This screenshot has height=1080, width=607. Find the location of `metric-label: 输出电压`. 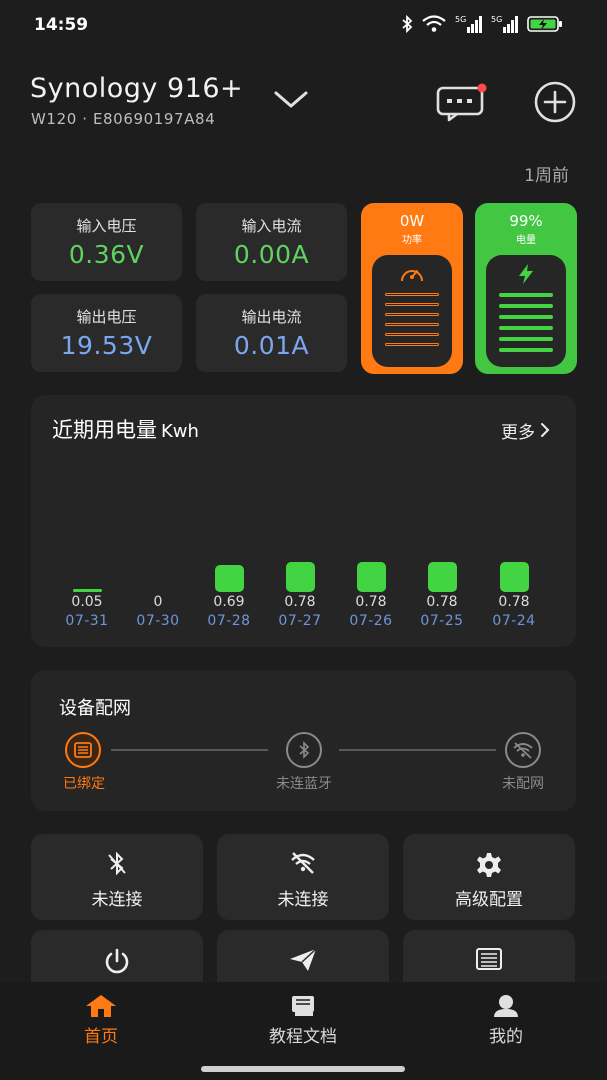

metric-label: 输出电压 is located at coordinates (106, 317).